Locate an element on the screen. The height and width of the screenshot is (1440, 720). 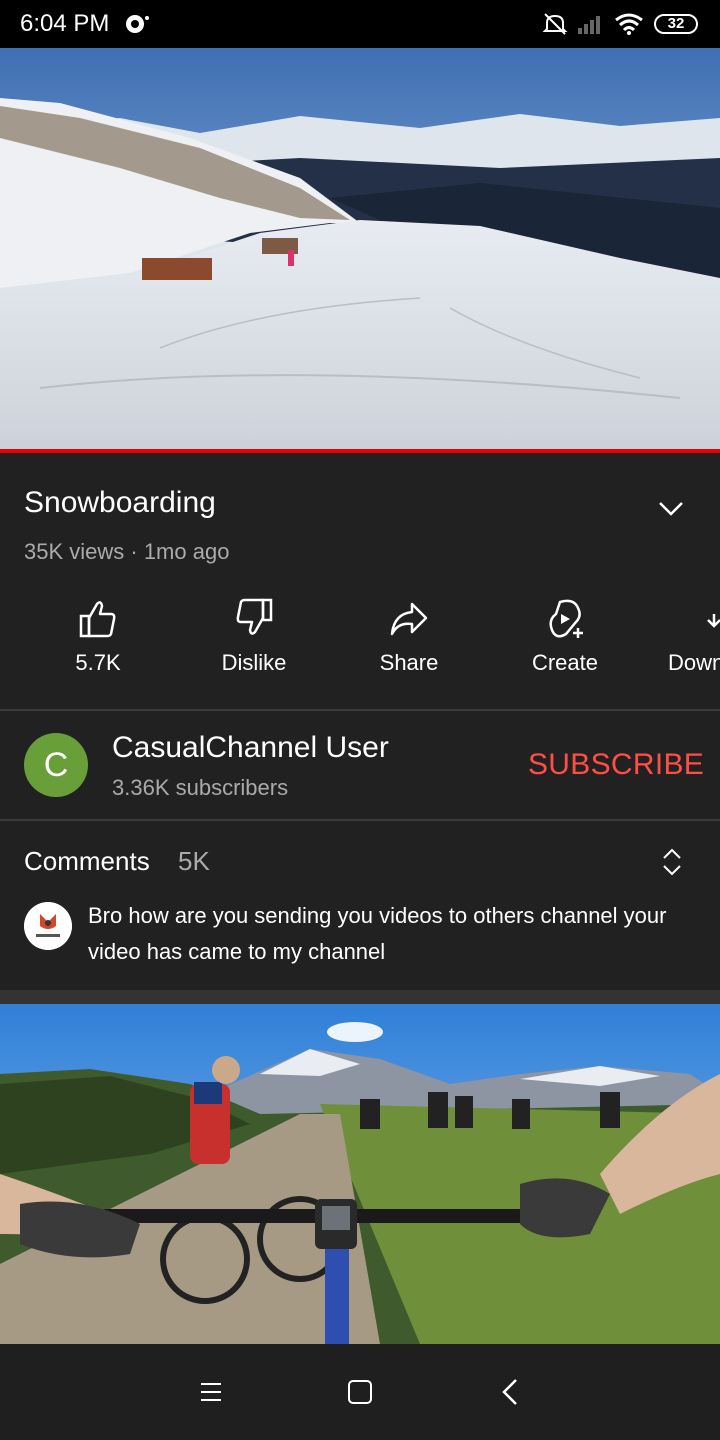
video-title: Snowboarding is located at coordinates (120, 502).